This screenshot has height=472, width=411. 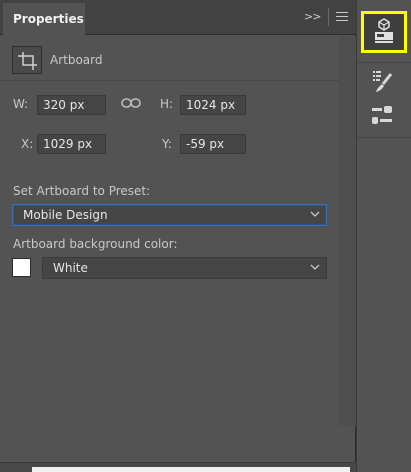 What do you see at coordinates (82, 191) in the screenshot?
I see `preset-label: Set Artboard to Preset:` at bounding box center [82, 191].